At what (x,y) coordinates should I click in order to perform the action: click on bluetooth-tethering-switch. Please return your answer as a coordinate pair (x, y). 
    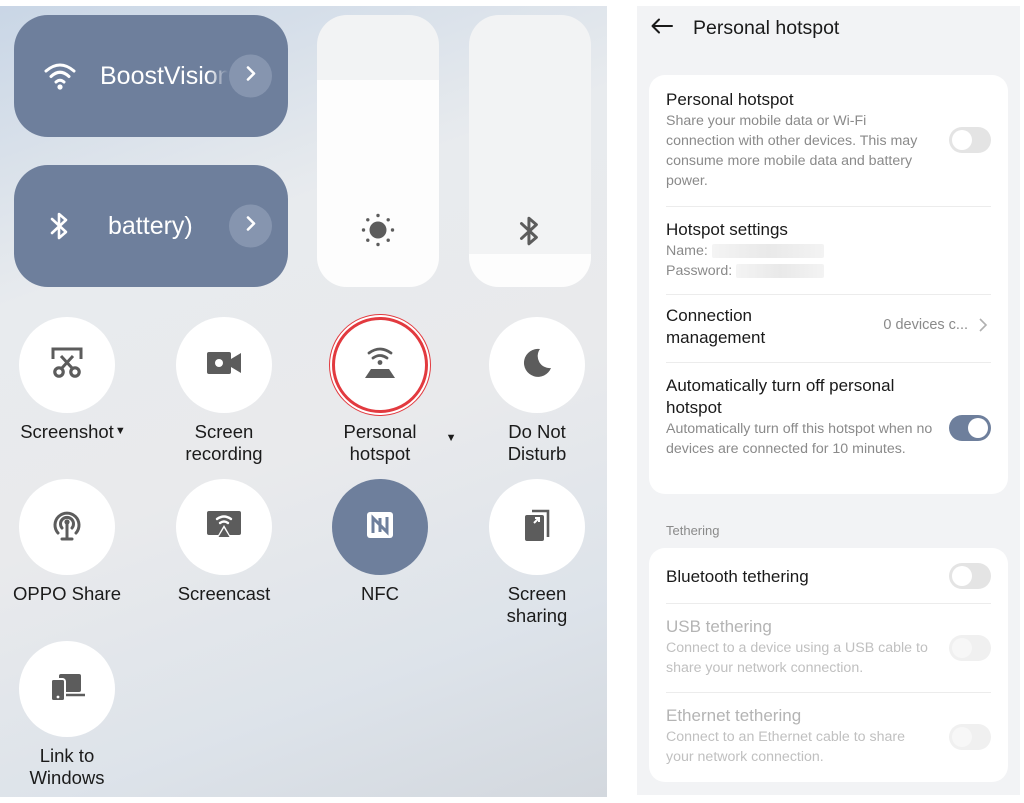
    Looking at the image, I should click on (970, 576).